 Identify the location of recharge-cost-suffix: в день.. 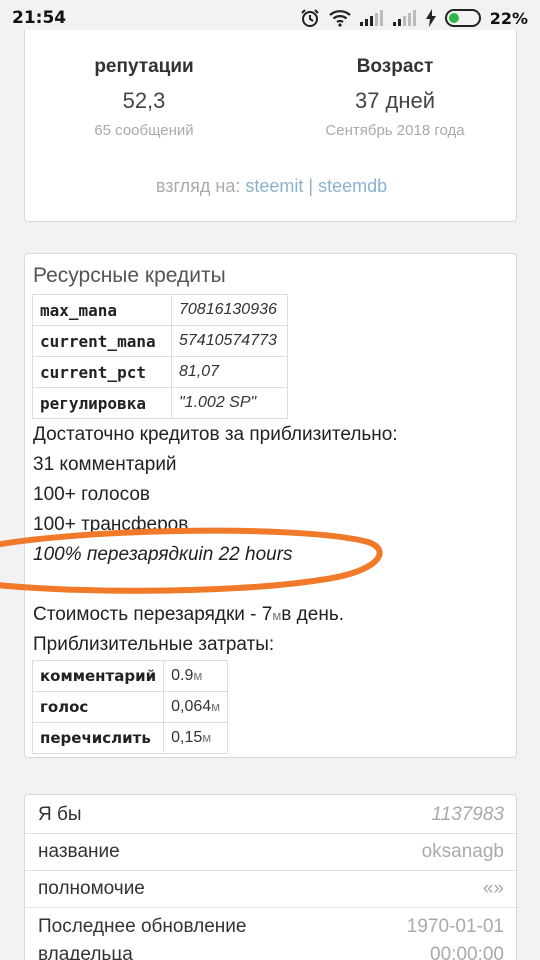
(312, 614).